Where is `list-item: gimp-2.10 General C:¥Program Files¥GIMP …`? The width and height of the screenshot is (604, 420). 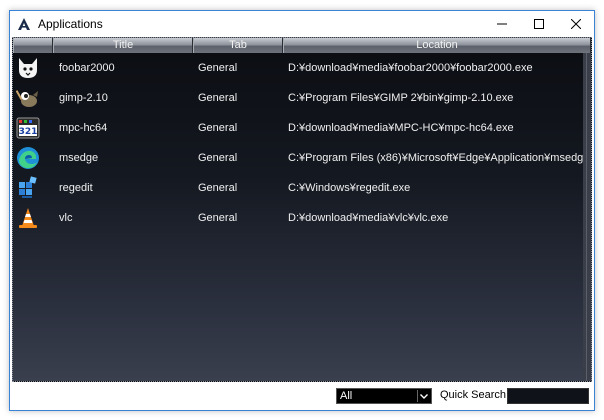 list-item: gimp-2.10 General C:¥Program Files¥GIMP … is located at coordinates (298, 98).